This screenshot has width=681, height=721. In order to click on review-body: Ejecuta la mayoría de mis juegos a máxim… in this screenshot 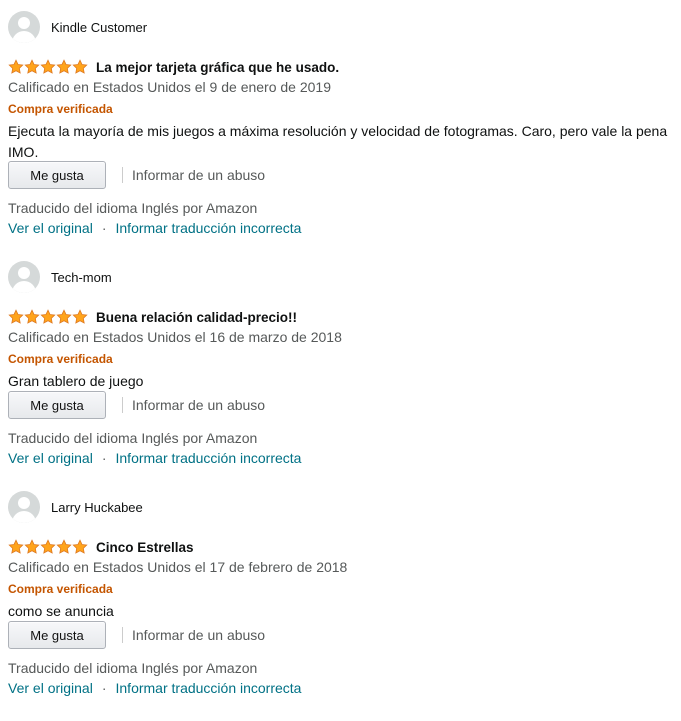, I will do `click(338, 141)`.